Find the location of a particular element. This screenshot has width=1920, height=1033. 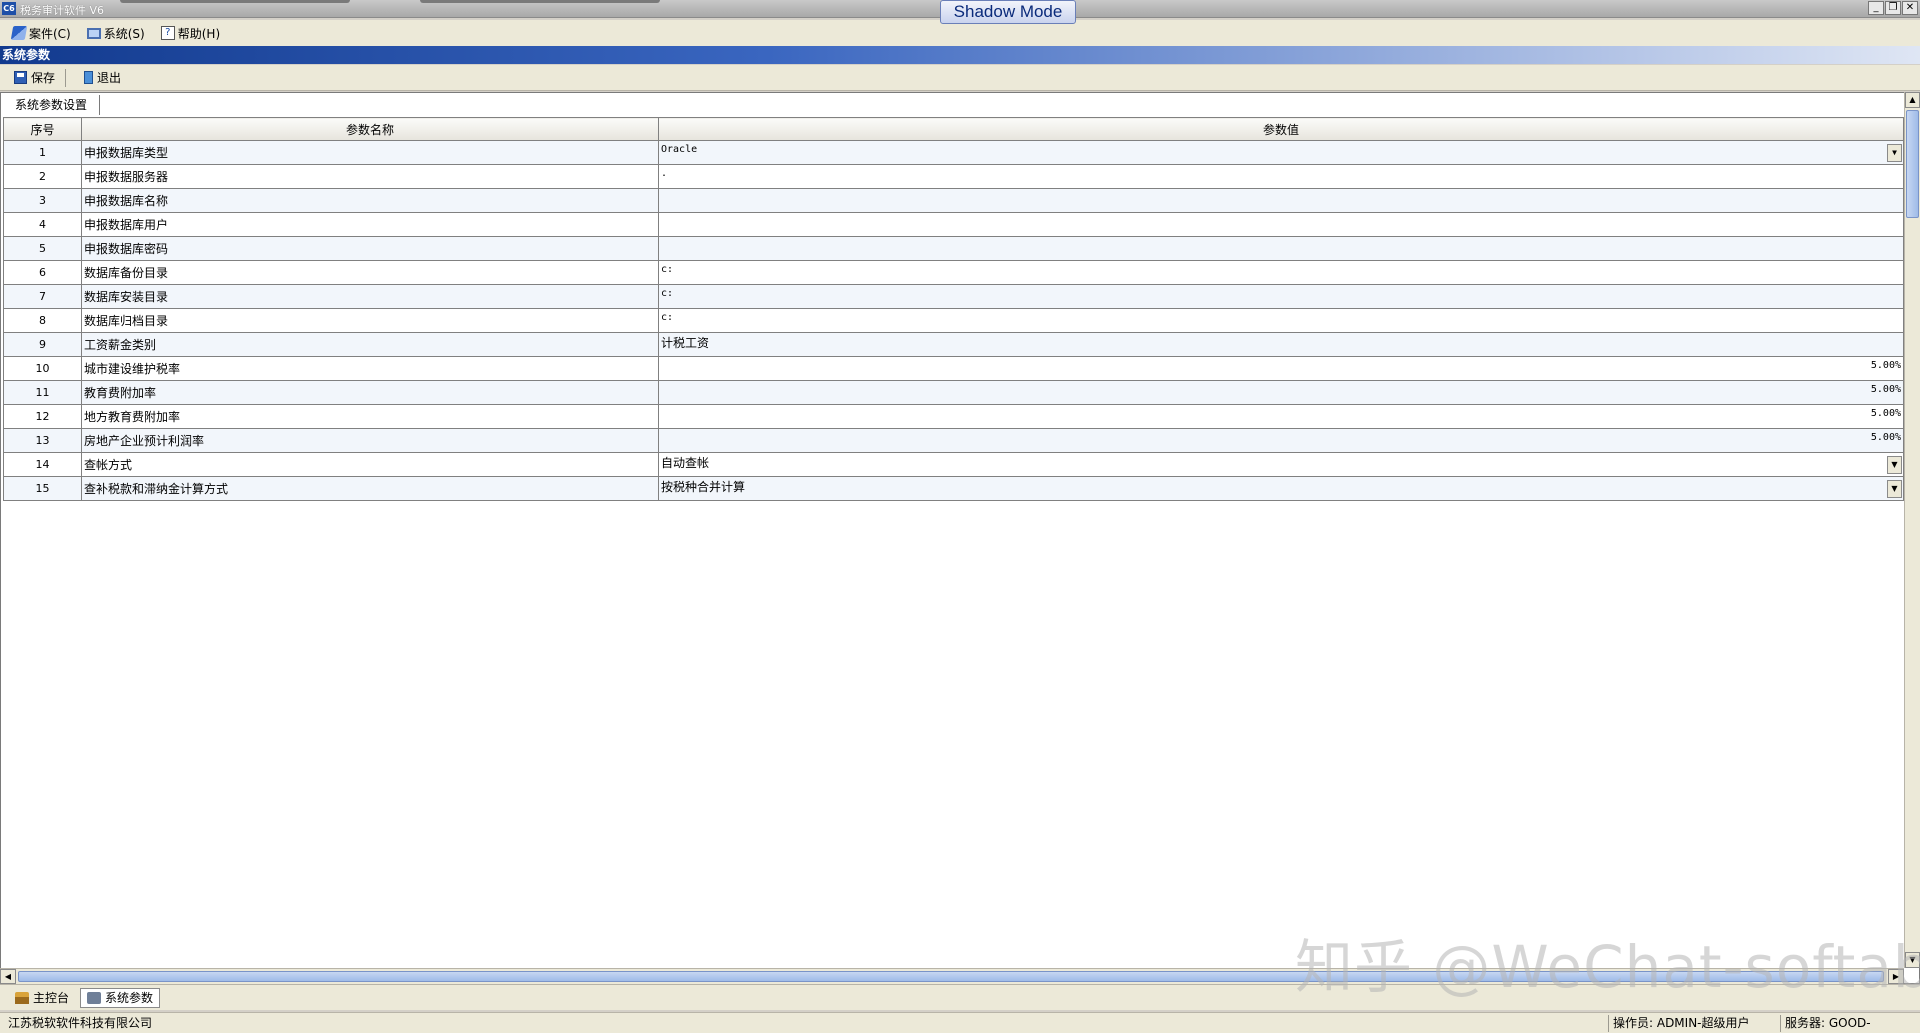

menu-system: 系统(S) is located at coordinates (115, 33).